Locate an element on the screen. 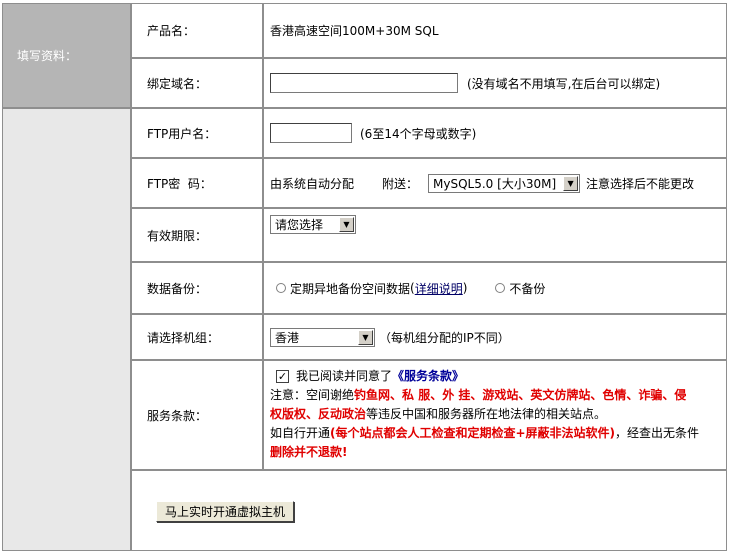 The width and height of the screenshot is (731, 552). backup-label: 数据备份： is located at coordinates (177, 288).